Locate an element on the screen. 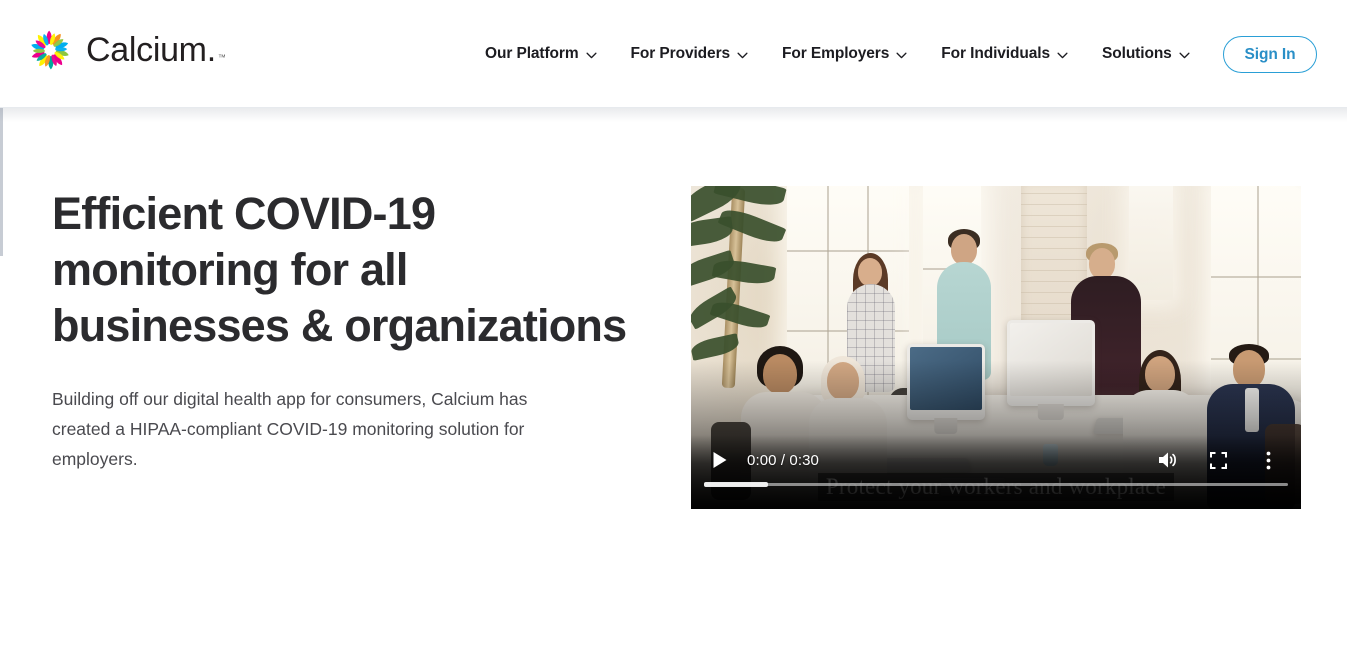  header-divider is located at coordinates (673, 107).